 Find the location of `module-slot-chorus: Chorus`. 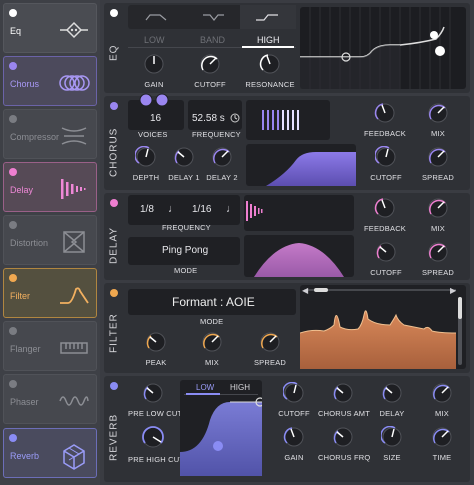

module-slot-chorus: Chorus is located at coordinates (50, 81).